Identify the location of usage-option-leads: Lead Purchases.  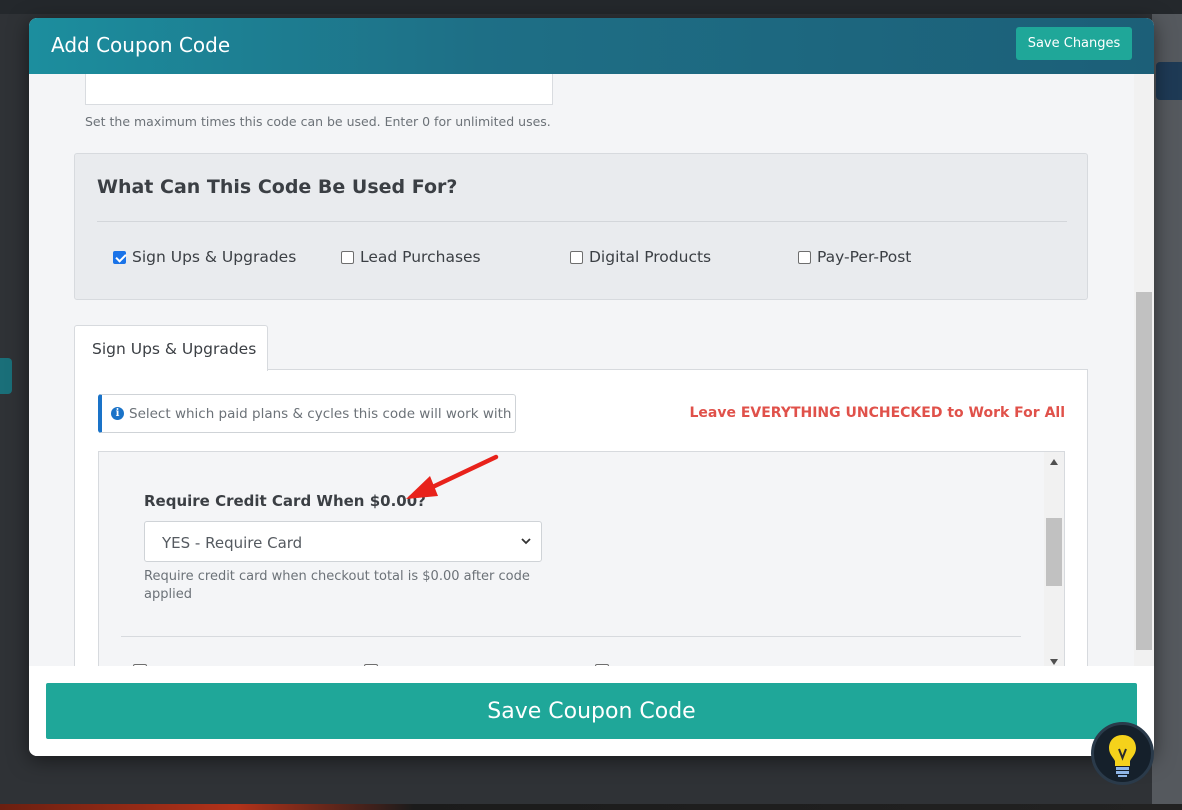
(411, 257).